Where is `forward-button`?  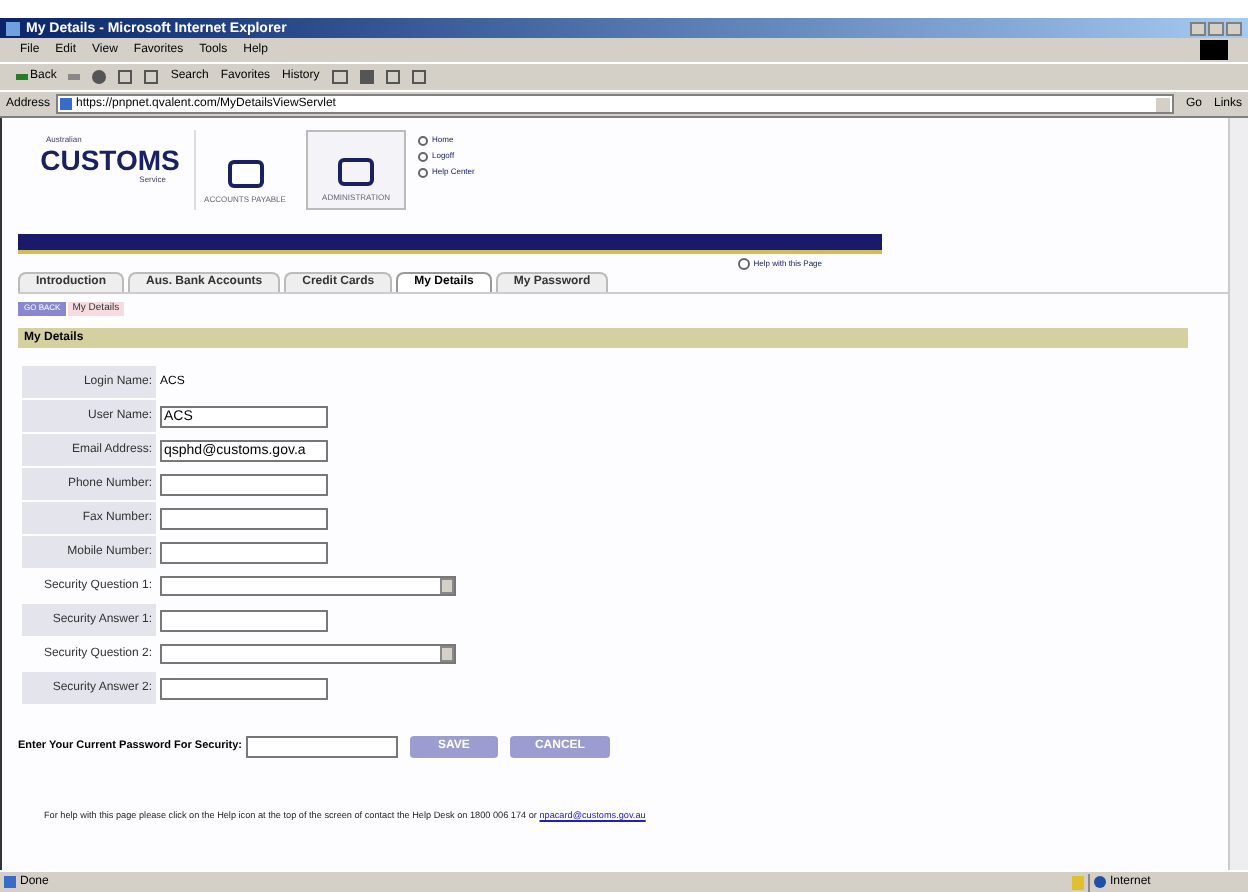 forward-button is located at coordinates (74, 77).